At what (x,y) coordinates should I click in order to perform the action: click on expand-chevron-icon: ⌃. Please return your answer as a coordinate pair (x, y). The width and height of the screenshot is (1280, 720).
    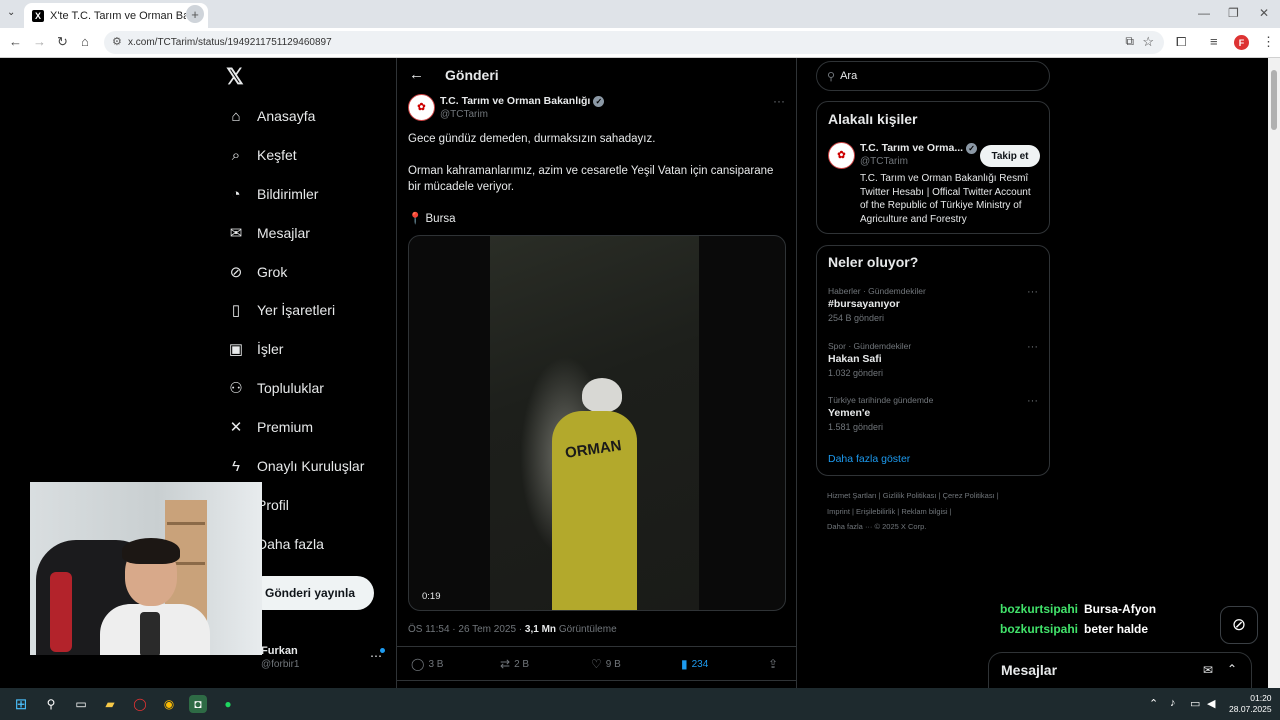
    Looking at the image, I should click on (1232, 669).